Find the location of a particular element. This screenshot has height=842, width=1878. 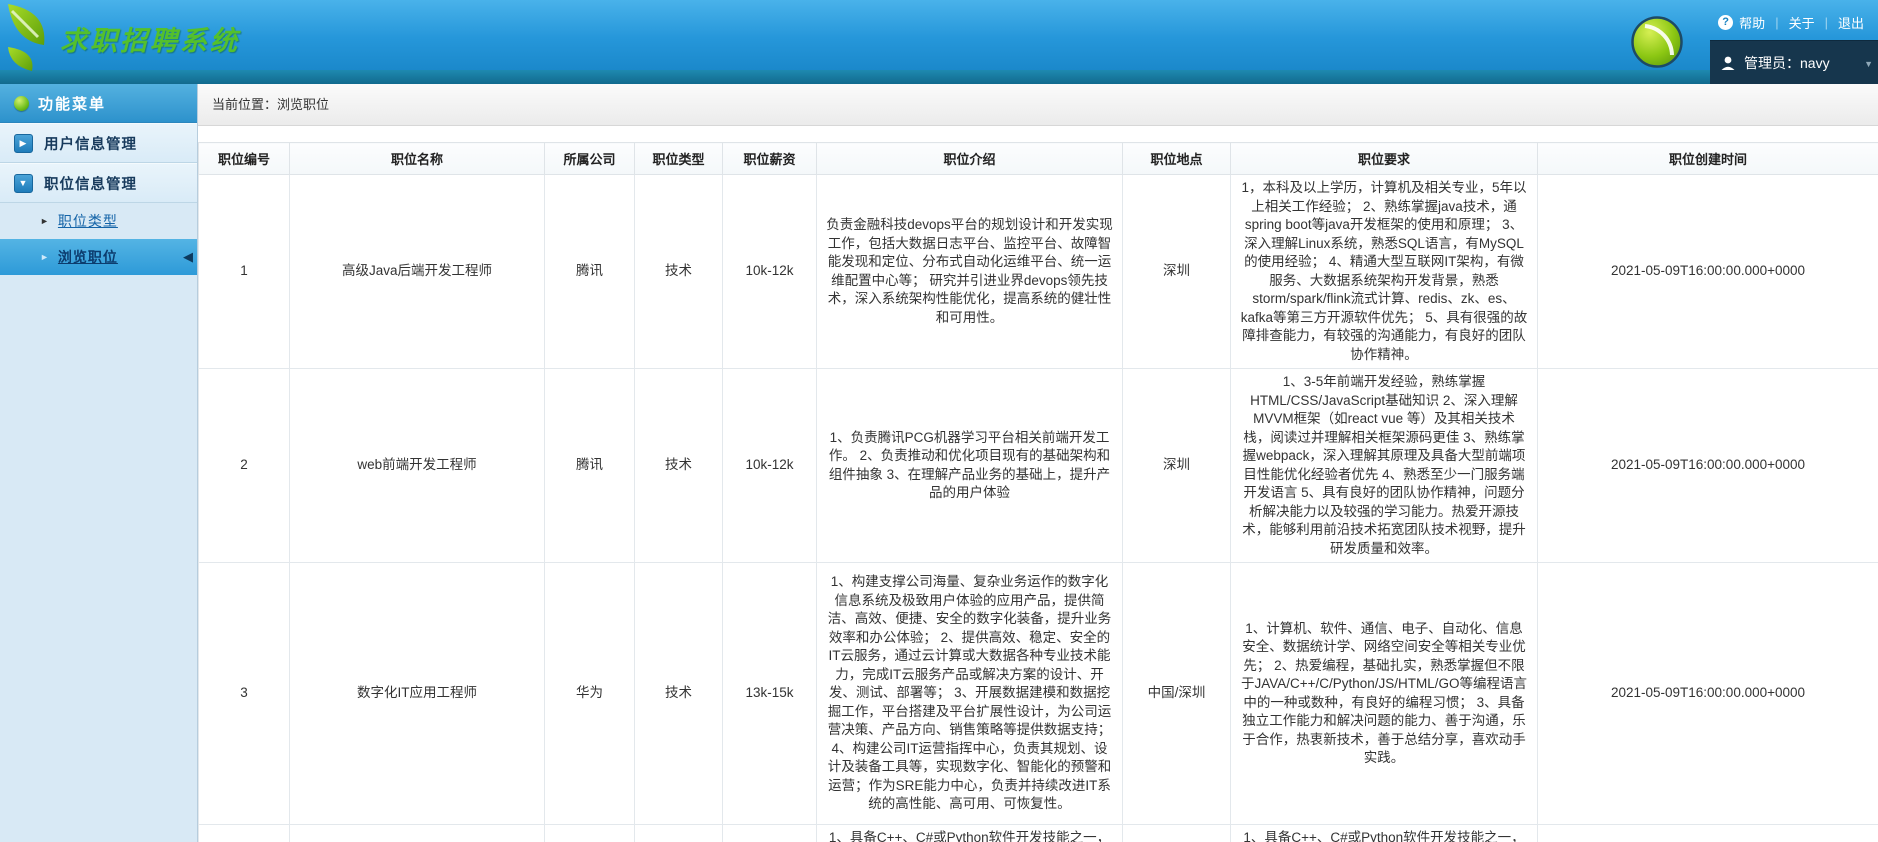

leaf-logo-icon is located at coordinates (26, 37).